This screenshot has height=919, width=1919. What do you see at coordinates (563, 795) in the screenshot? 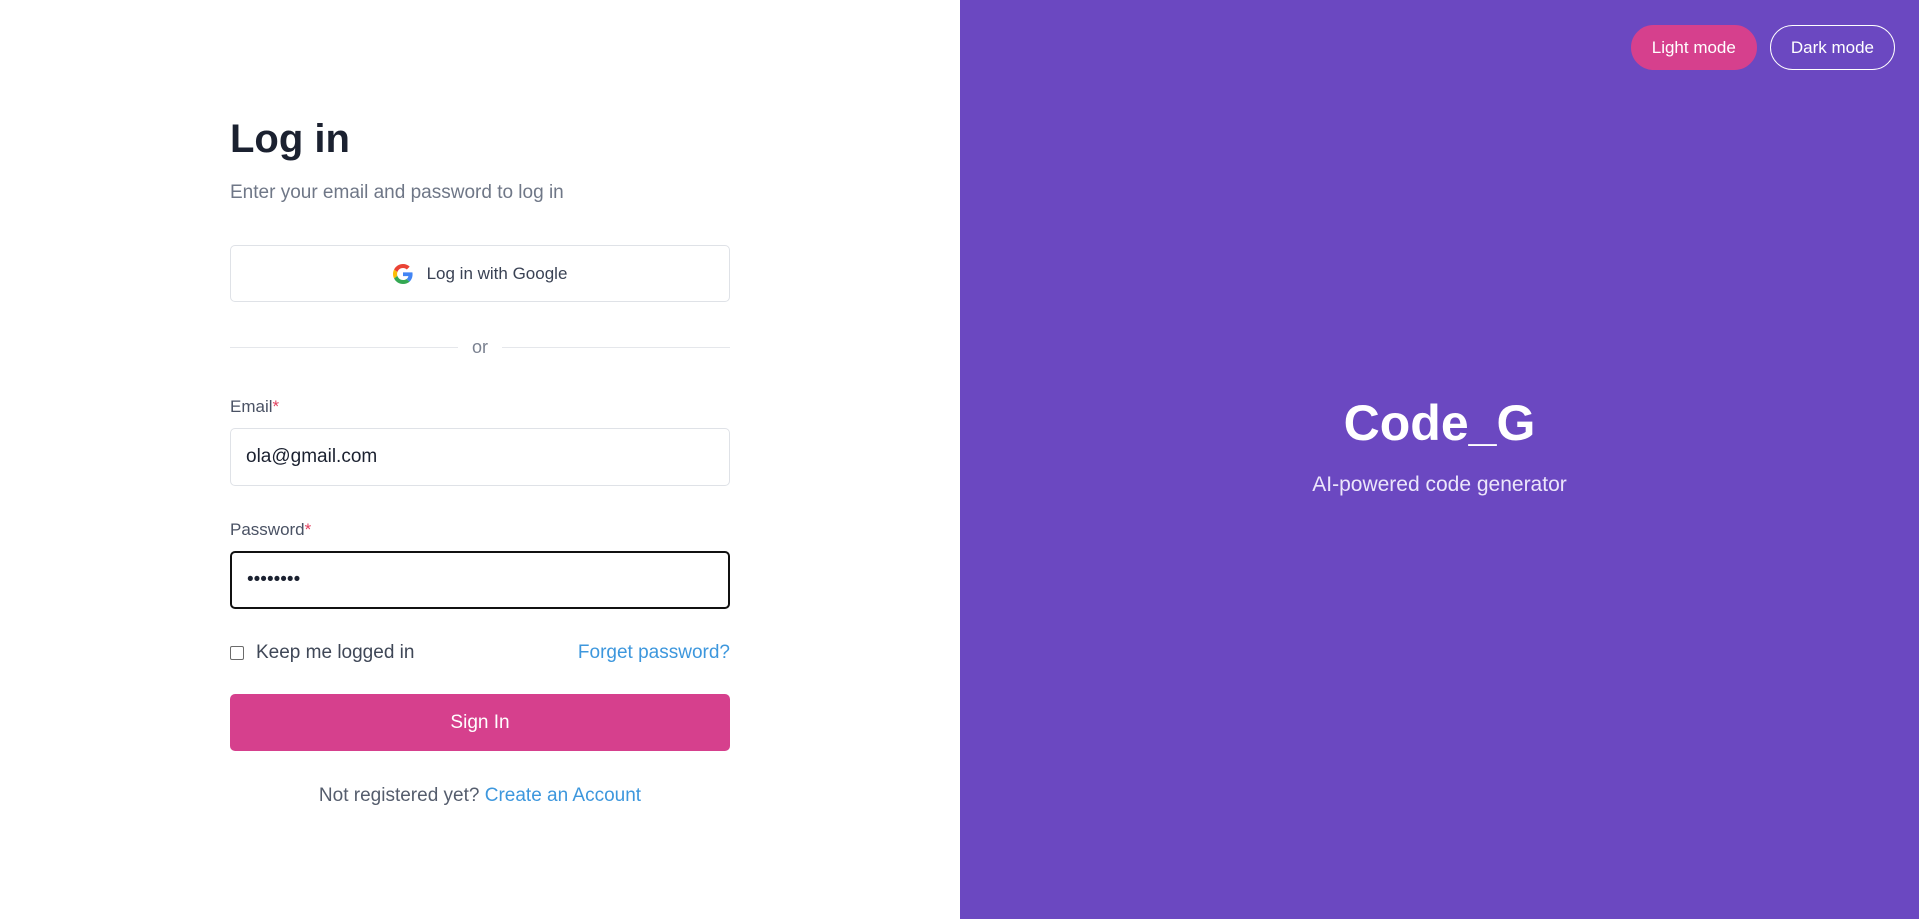
I see `create-account-link: Create an Account` at bounding box center [563, 795].